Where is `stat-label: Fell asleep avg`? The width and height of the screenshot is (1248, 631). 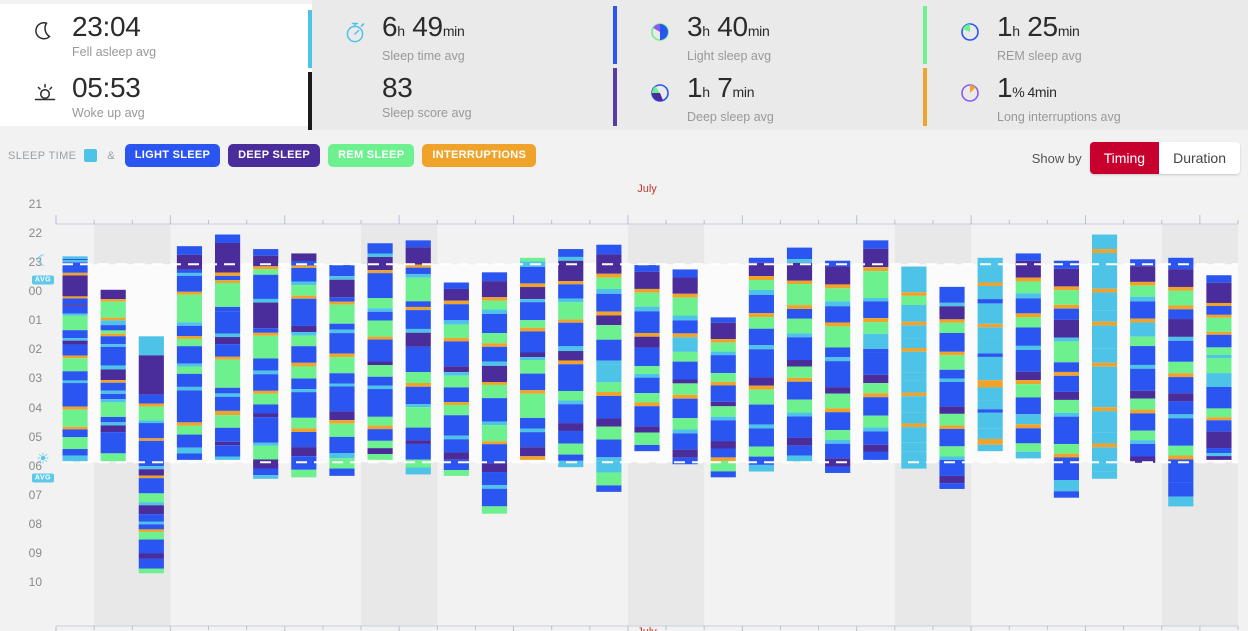 stat-label: Fell asleep avg is located at coordinates (114, 52).